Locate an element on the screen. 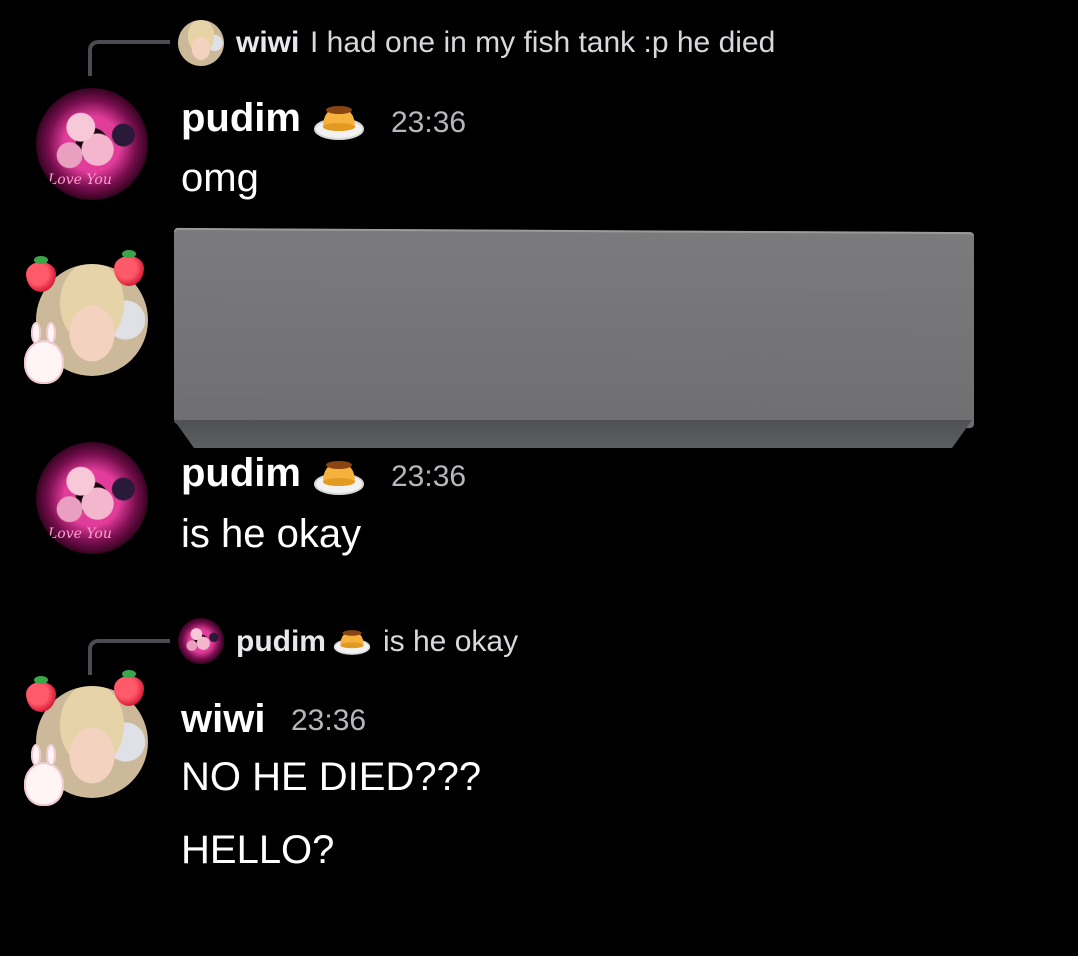  message-author: wiwi is located at coordinates (223, 719).